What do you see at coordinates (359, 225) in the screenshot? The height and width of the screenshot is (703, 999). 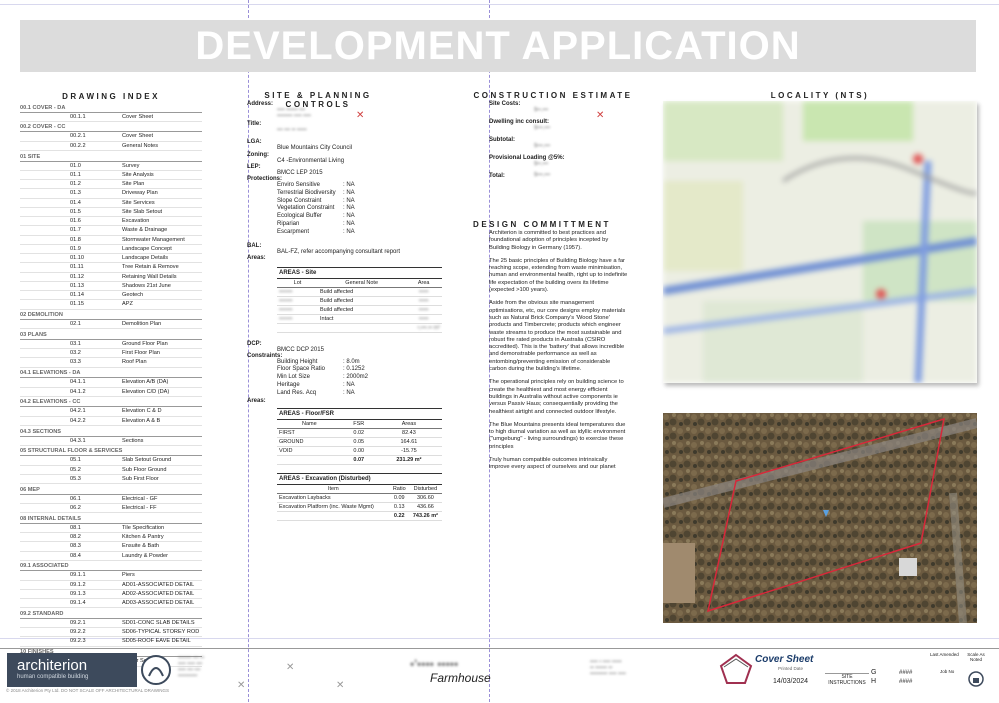 I see `kv-row: Riparian: NA` at bounding box center [359, 225].